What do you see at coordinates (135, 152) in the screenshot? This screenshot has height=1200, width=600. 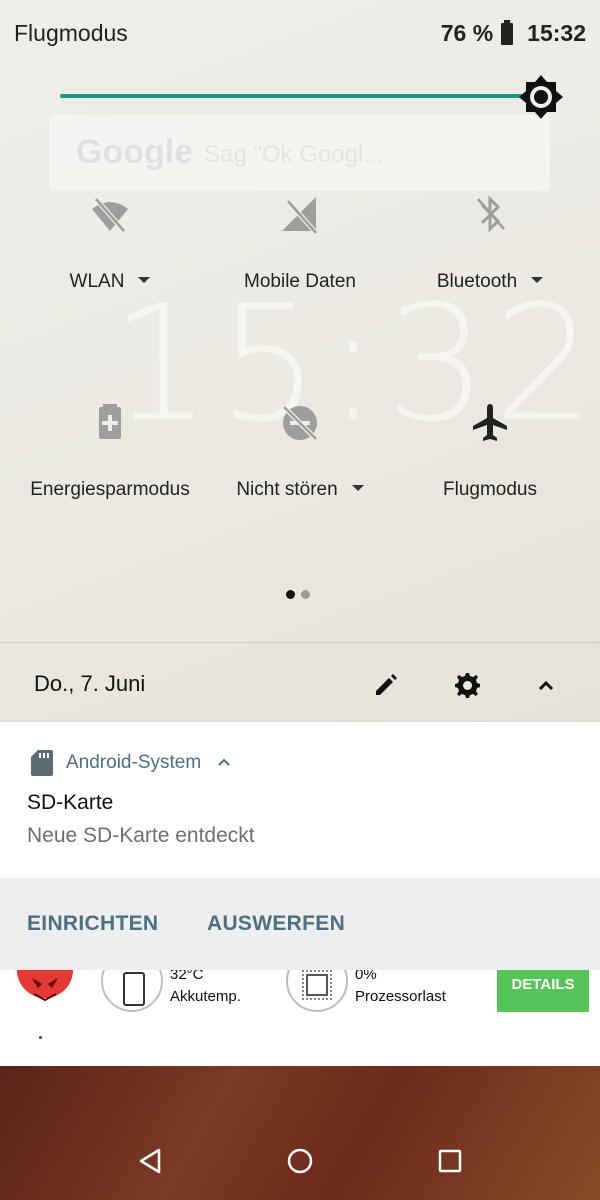 I see `background-search-brand: Google` at bounding box center [135, 152].